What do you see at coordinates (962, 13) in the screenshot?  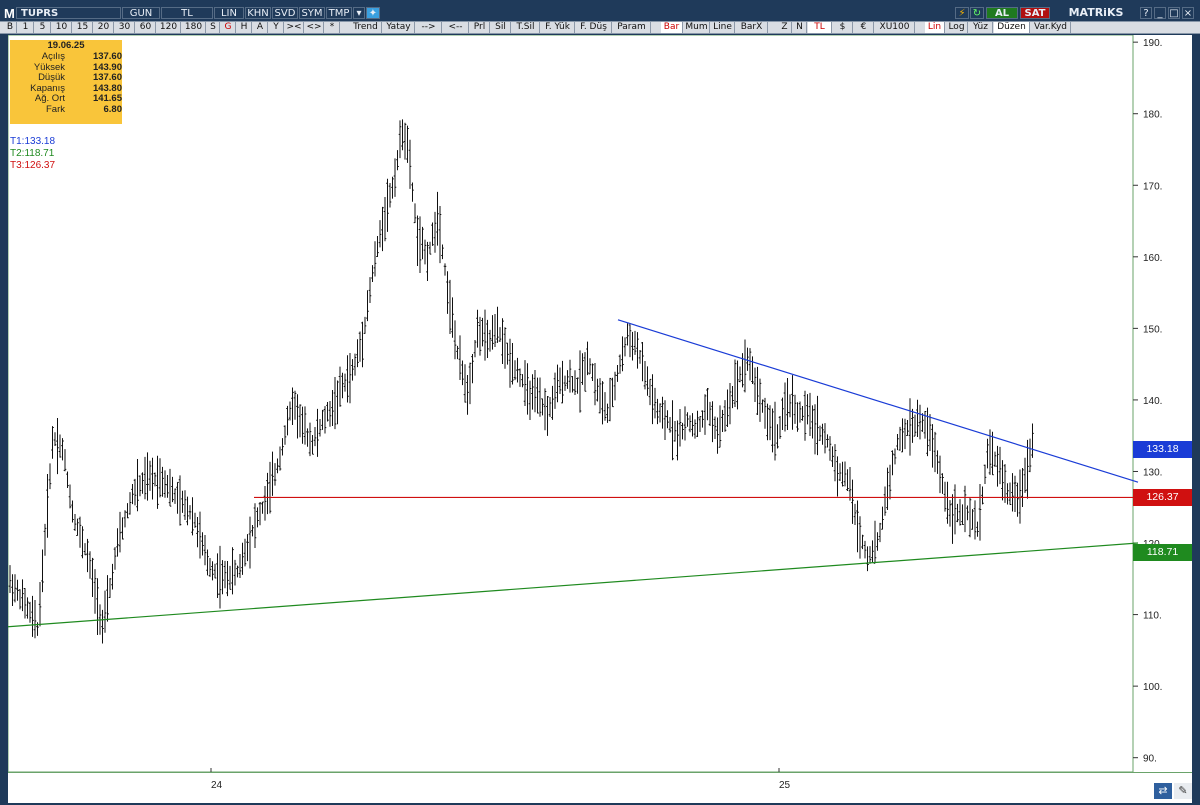 I see `lightning-icon: ⚡` at bounding box center [962, 13].